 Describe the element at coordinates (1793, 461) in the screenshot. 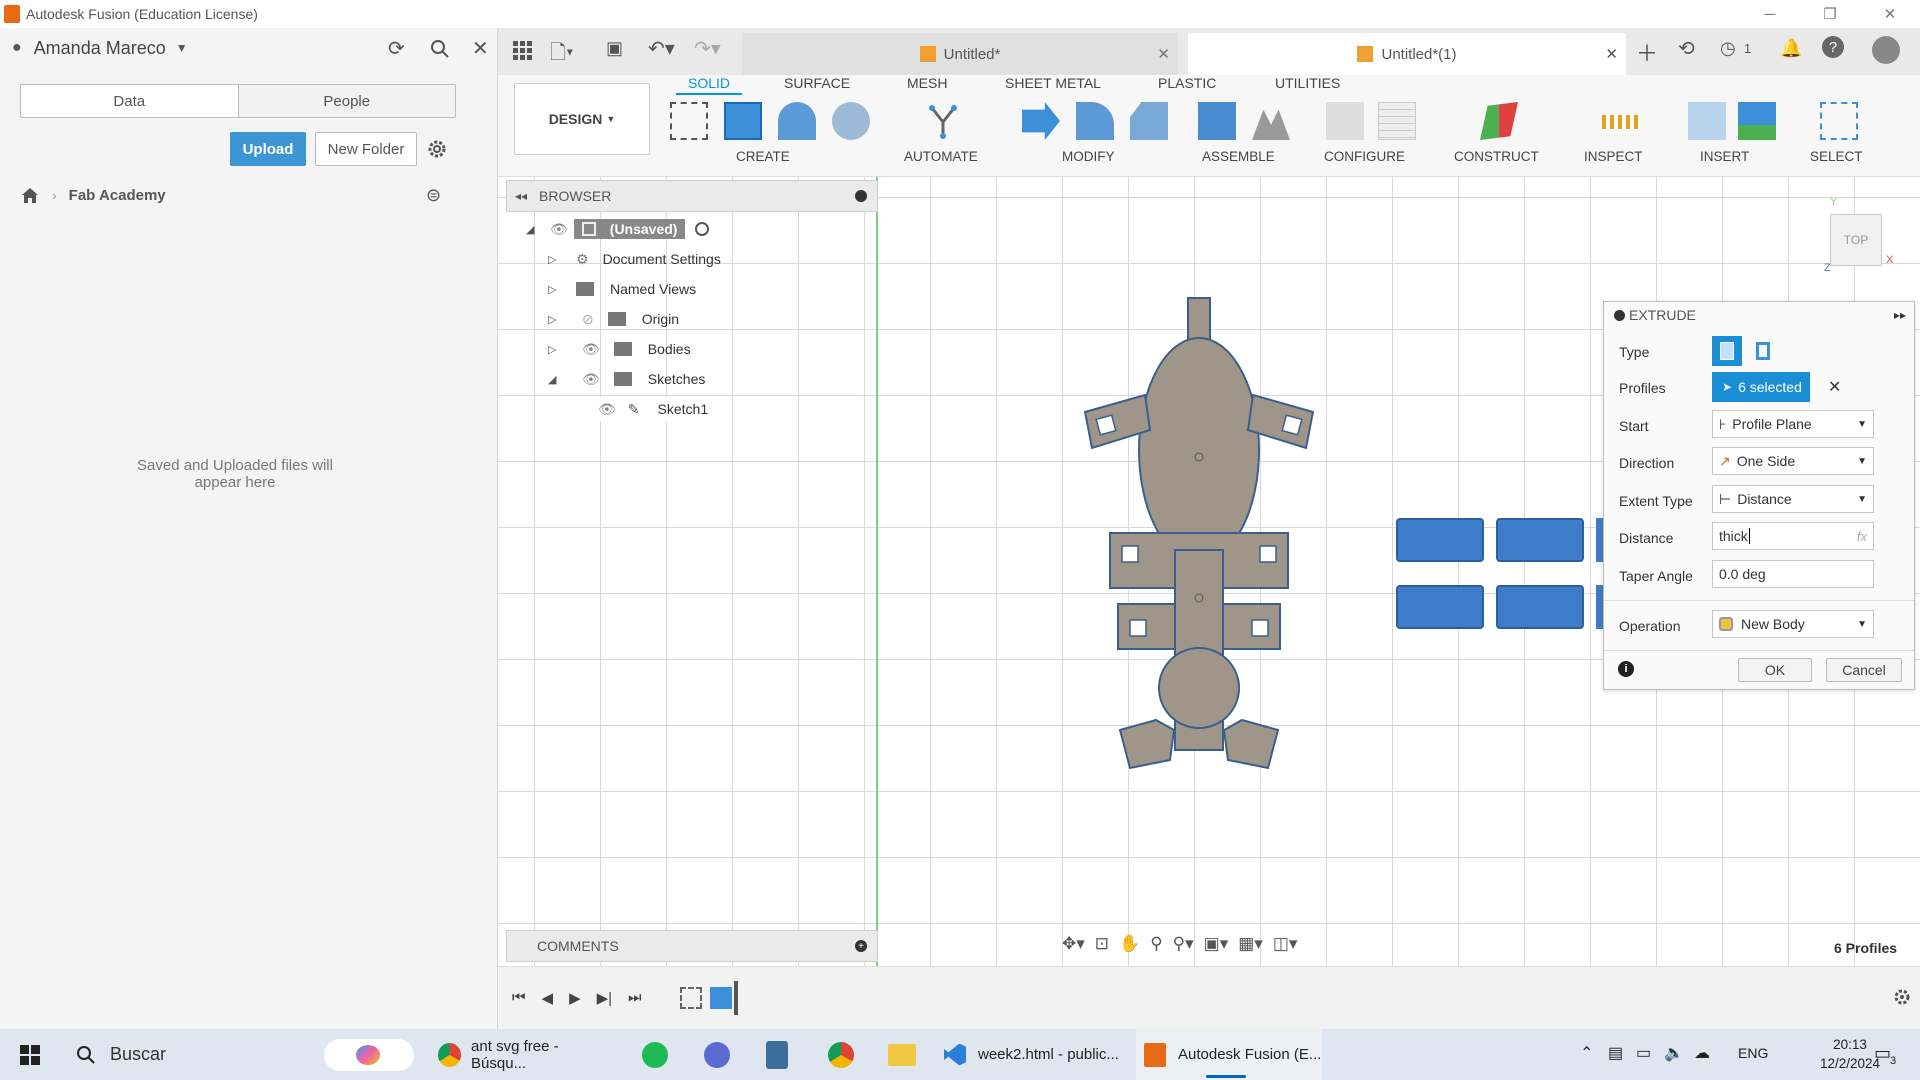

I see `direction-dropdown: ↗ One Side ▼` at that location.